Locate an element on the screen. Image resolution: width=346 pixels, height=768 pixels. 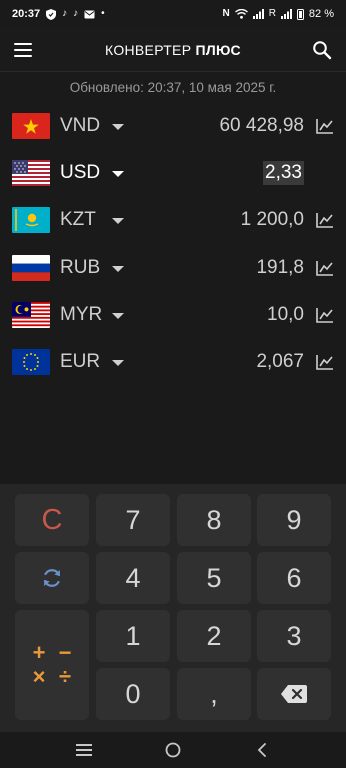
search-icon is located at coordinates (322, 50).